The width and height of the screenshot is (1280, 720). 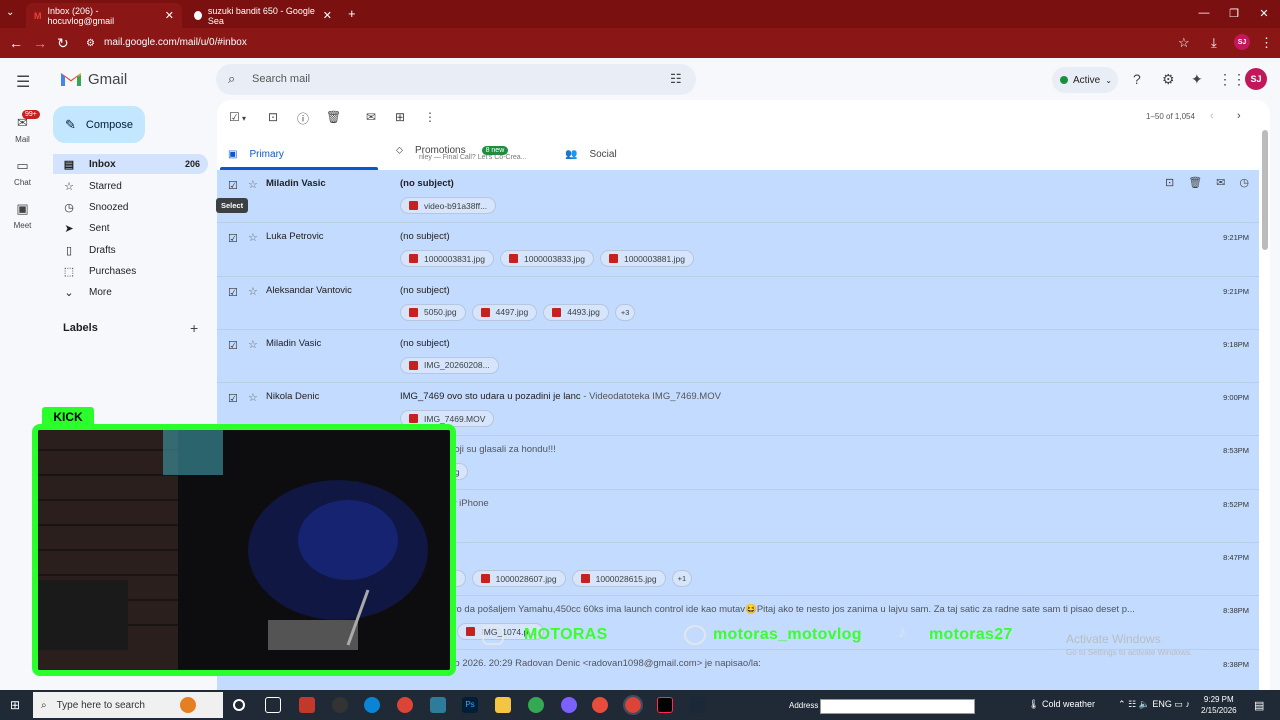 What do you see at coordinates (1137, 79) in the screenshot?
I see `help-icon: ?` at bounding box center [1137, 79].